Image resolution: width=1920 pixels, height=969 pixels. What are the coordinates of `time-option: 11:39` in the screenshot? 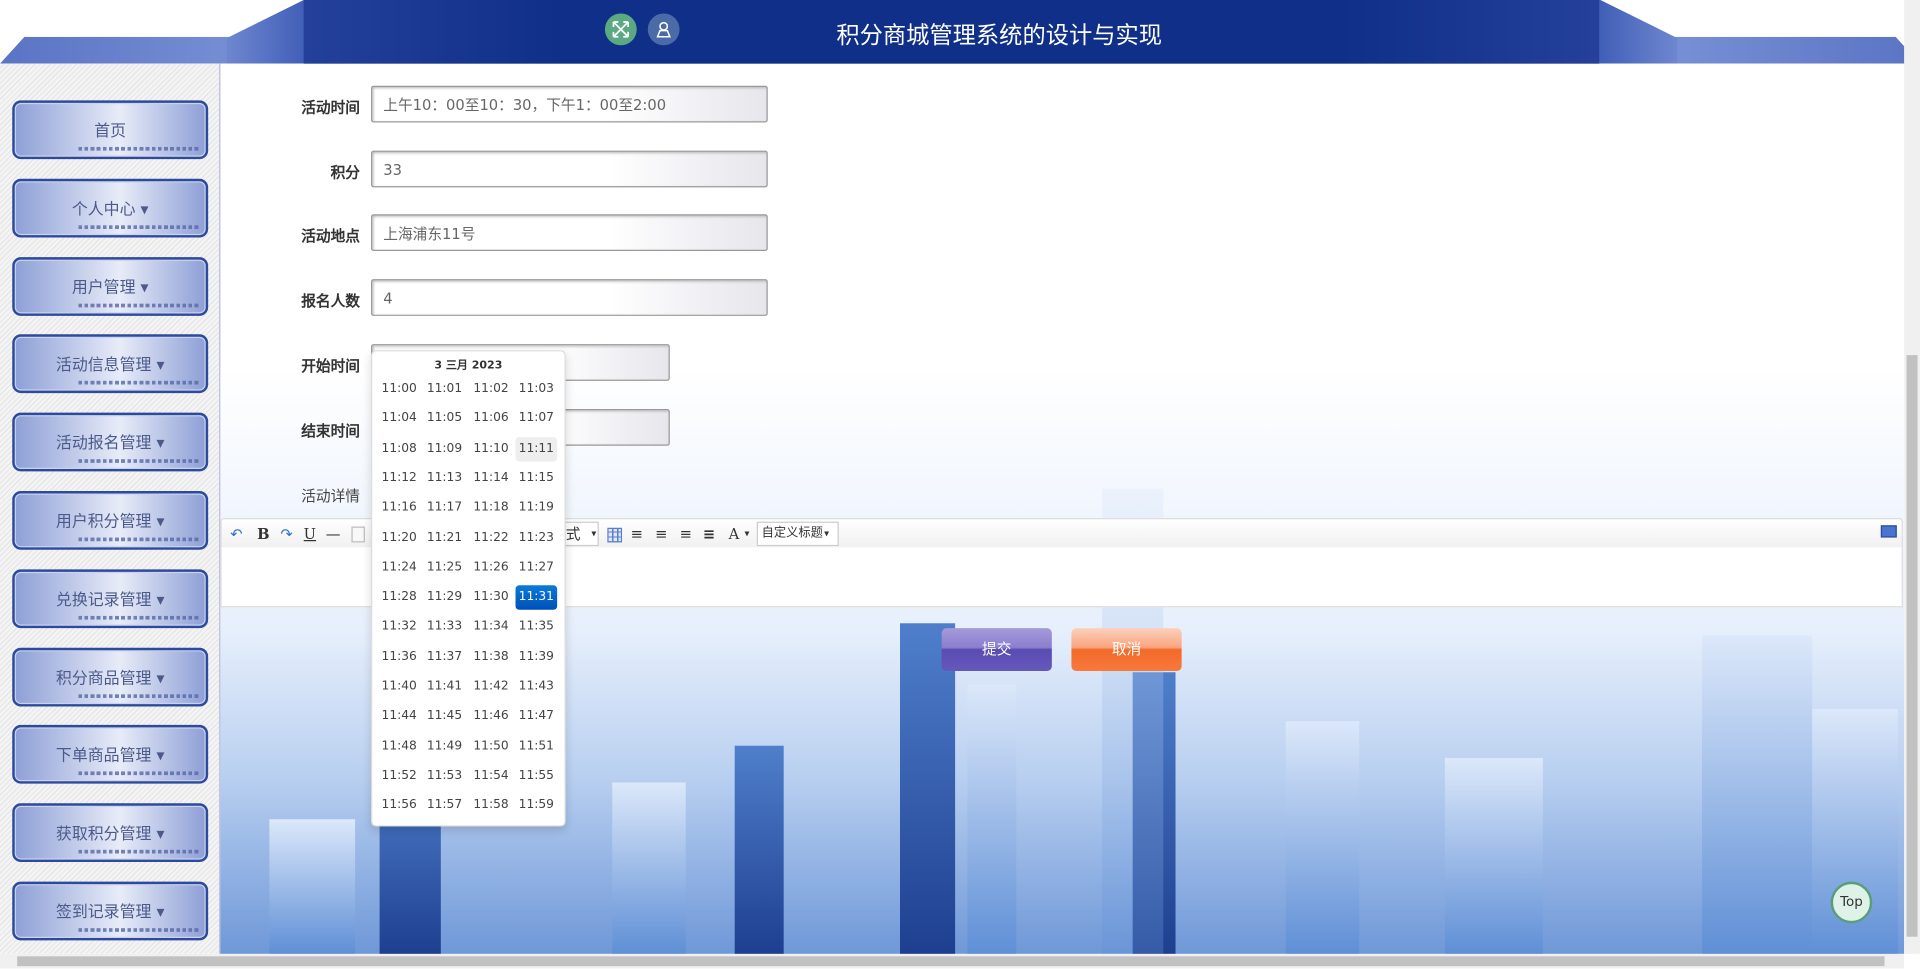 It's located at (537, 657).